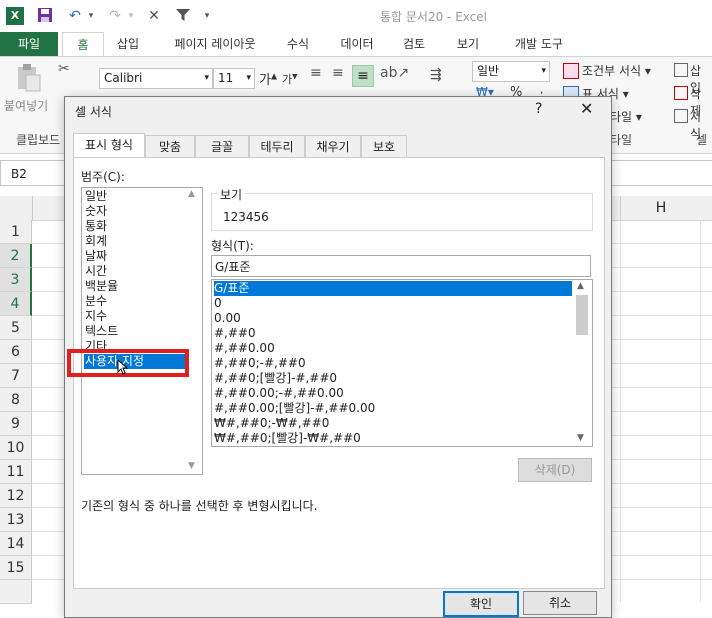  Describe the element at coordinates (260, 363) in the screenshot. I see `format-item: #,##0;-#,##0` at that location.